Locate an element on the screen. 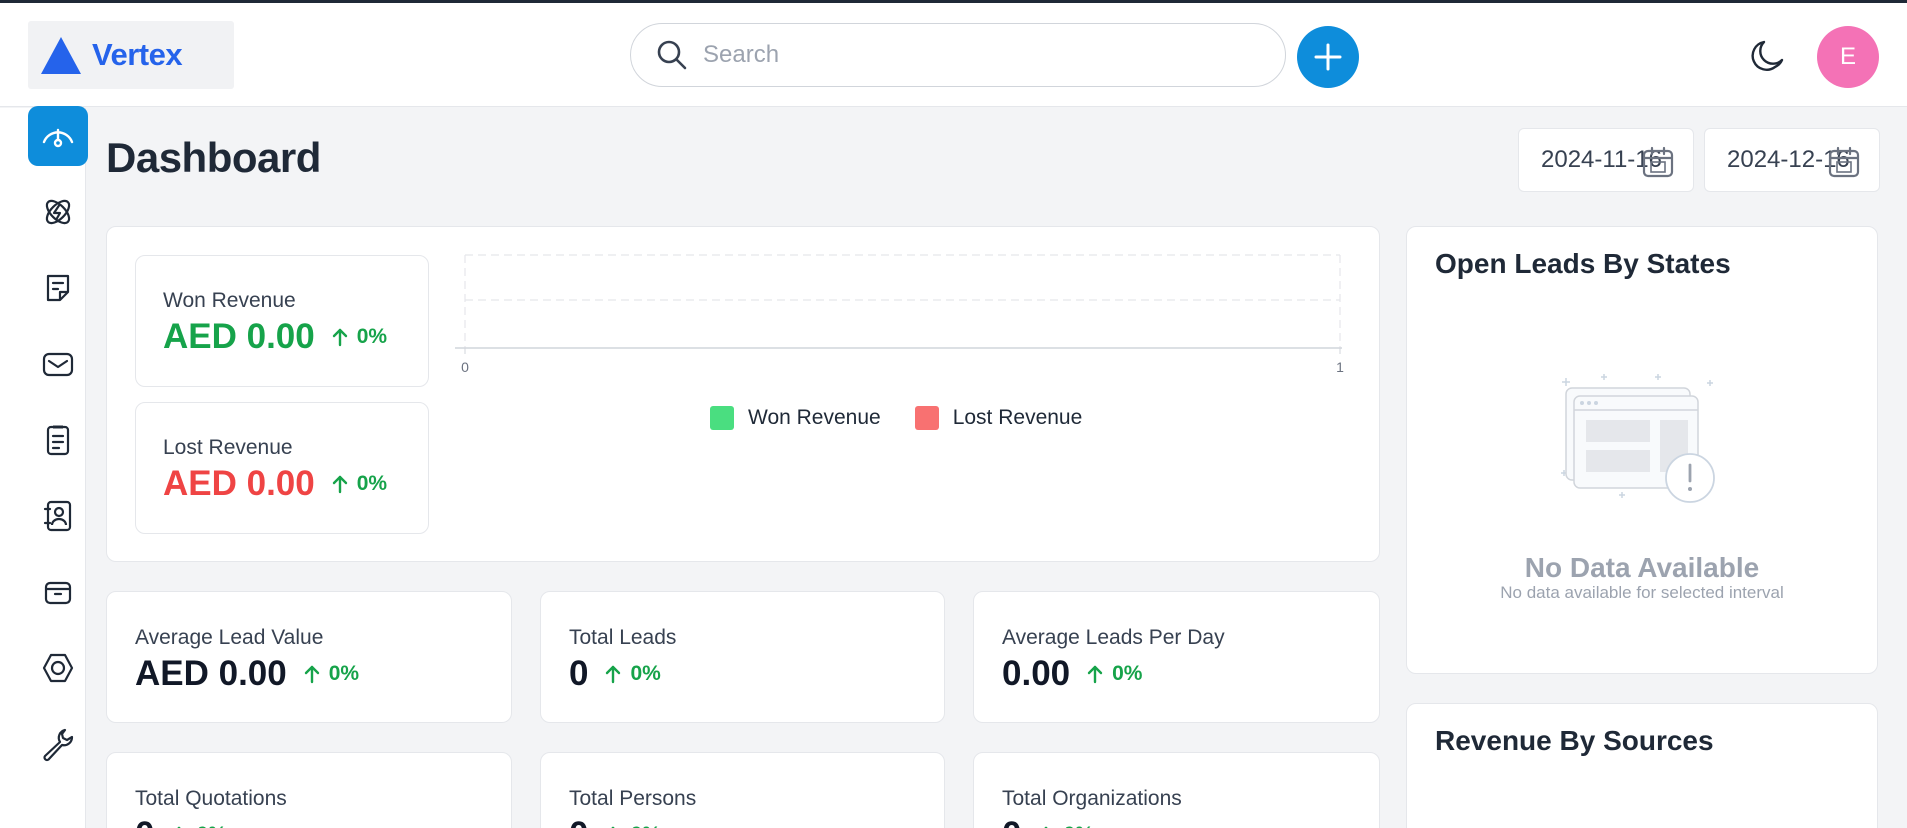 The width and height of the screenshot is (1907, 828). configuration-wrench-icon is located at coordinates (58, 745).